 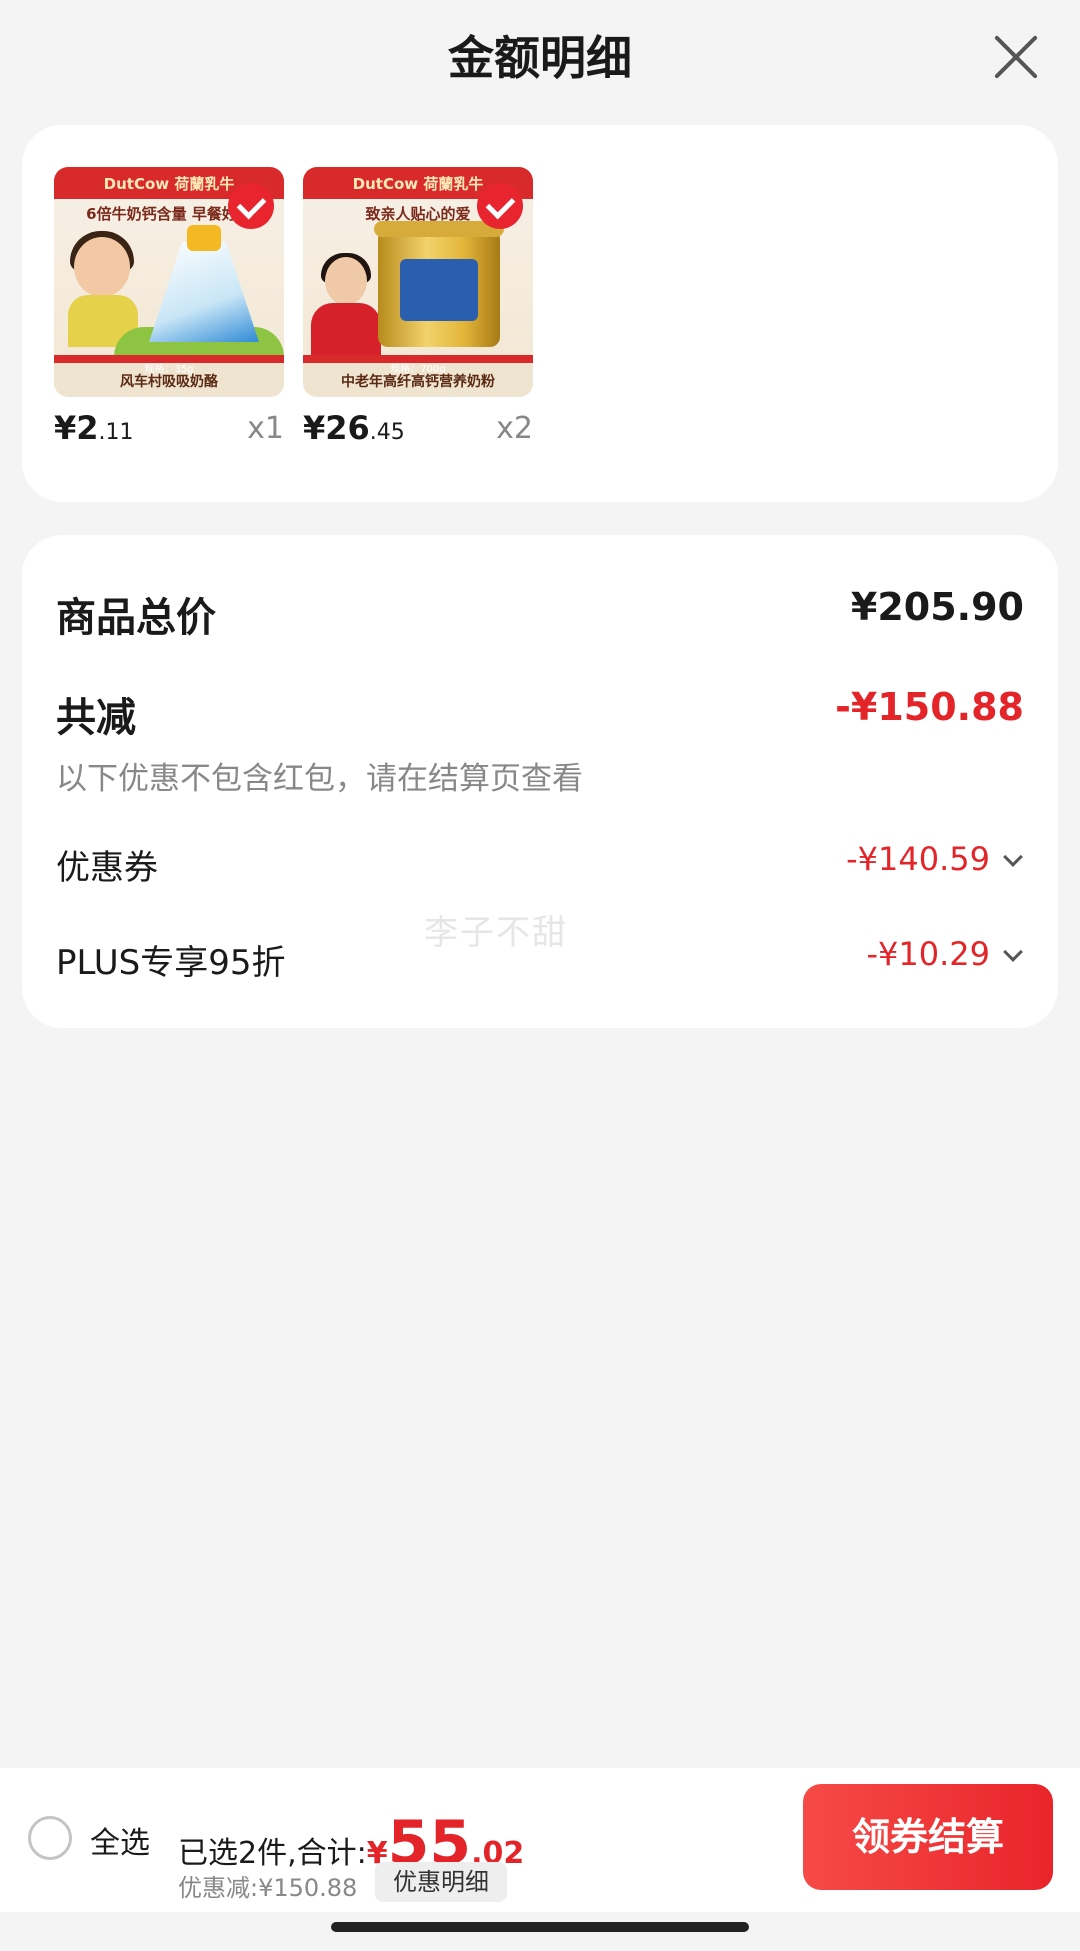 I want to click on price-decimal: .11, so click(x=116, y=432).